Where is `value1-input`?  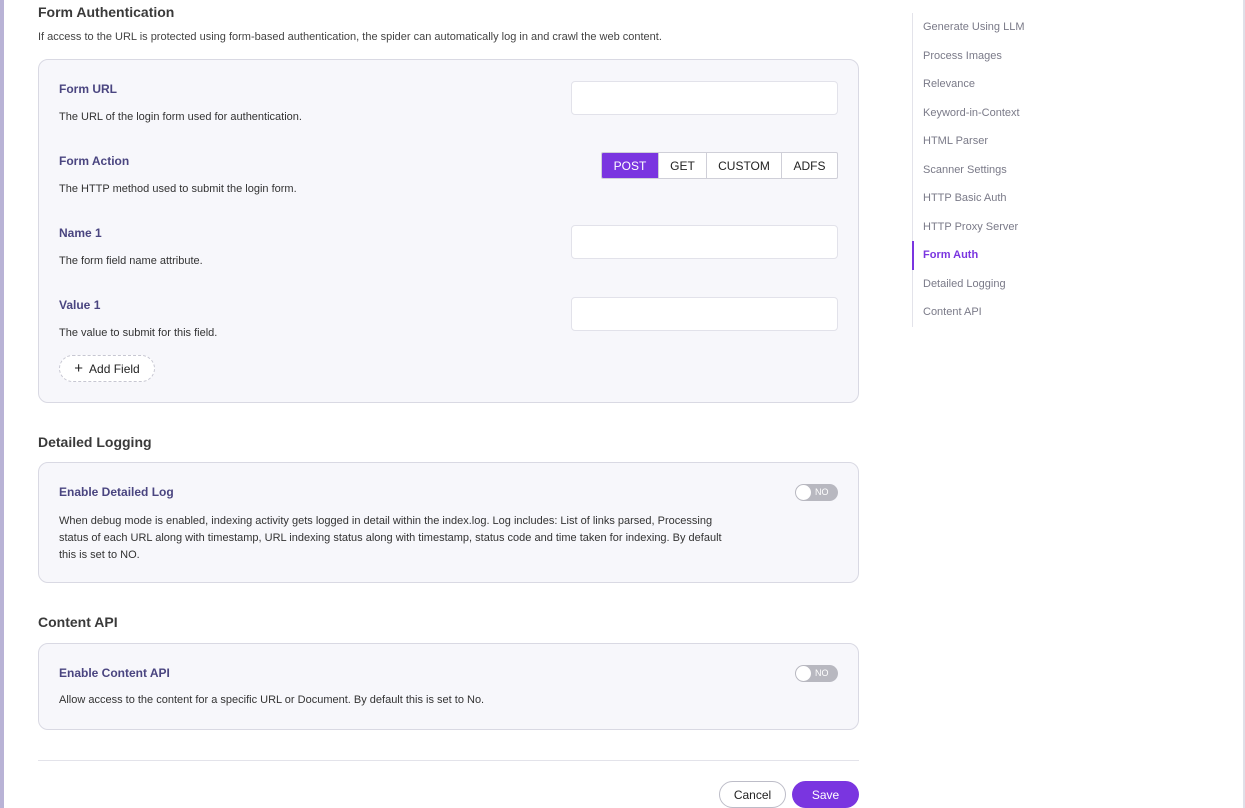 value1-input is located at coordinates (704, 314).